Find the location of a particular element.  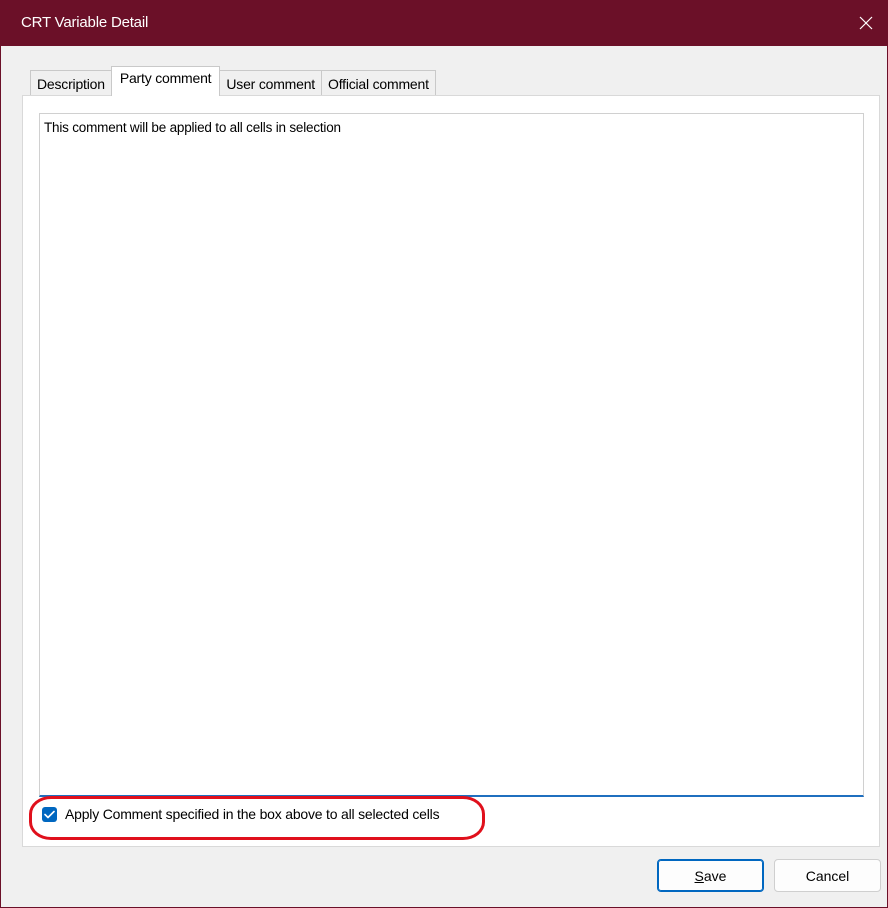

tab-label: Official comment is located at coordinates (378, 83).